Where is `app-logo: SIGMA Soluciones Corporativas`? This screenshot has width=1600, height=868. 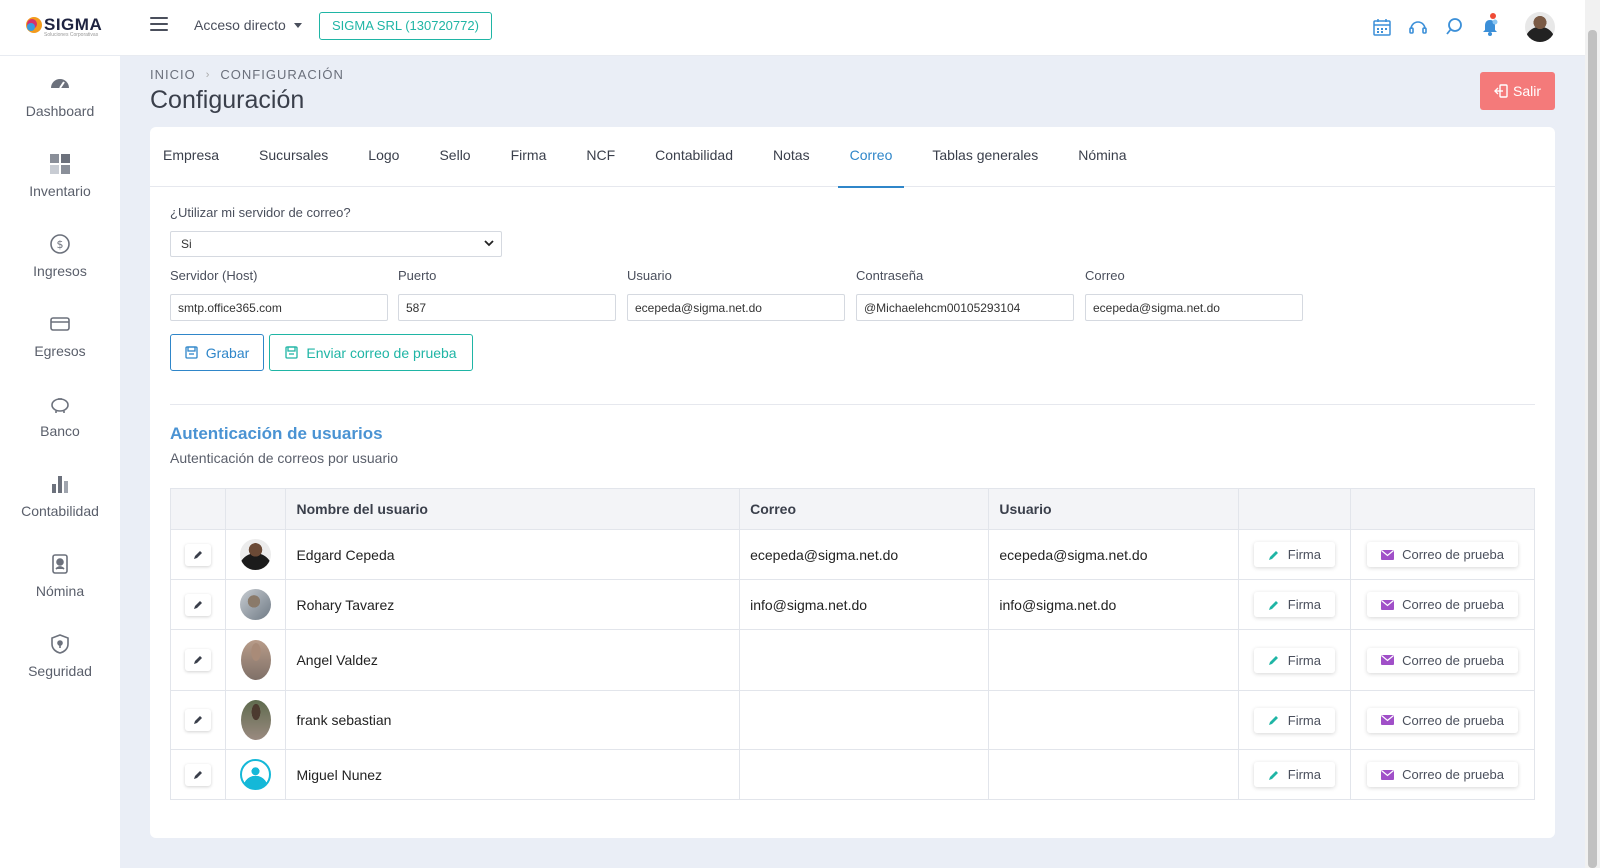 app-logo: SIGMA Soluciones Corporativas is located at coordinates (63, 25).